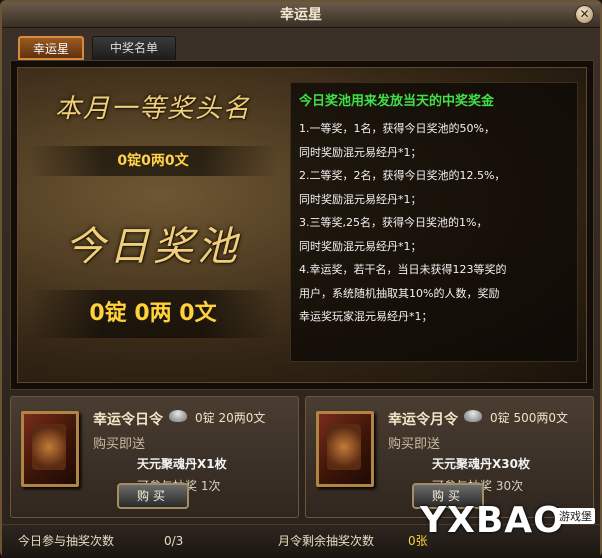 The width and height of the screenshot is (602, 558). Describe the element at coordinates (66, 541) in the screenshot. I see `today-draws-label: 今日参与抽奖次数` at that location.